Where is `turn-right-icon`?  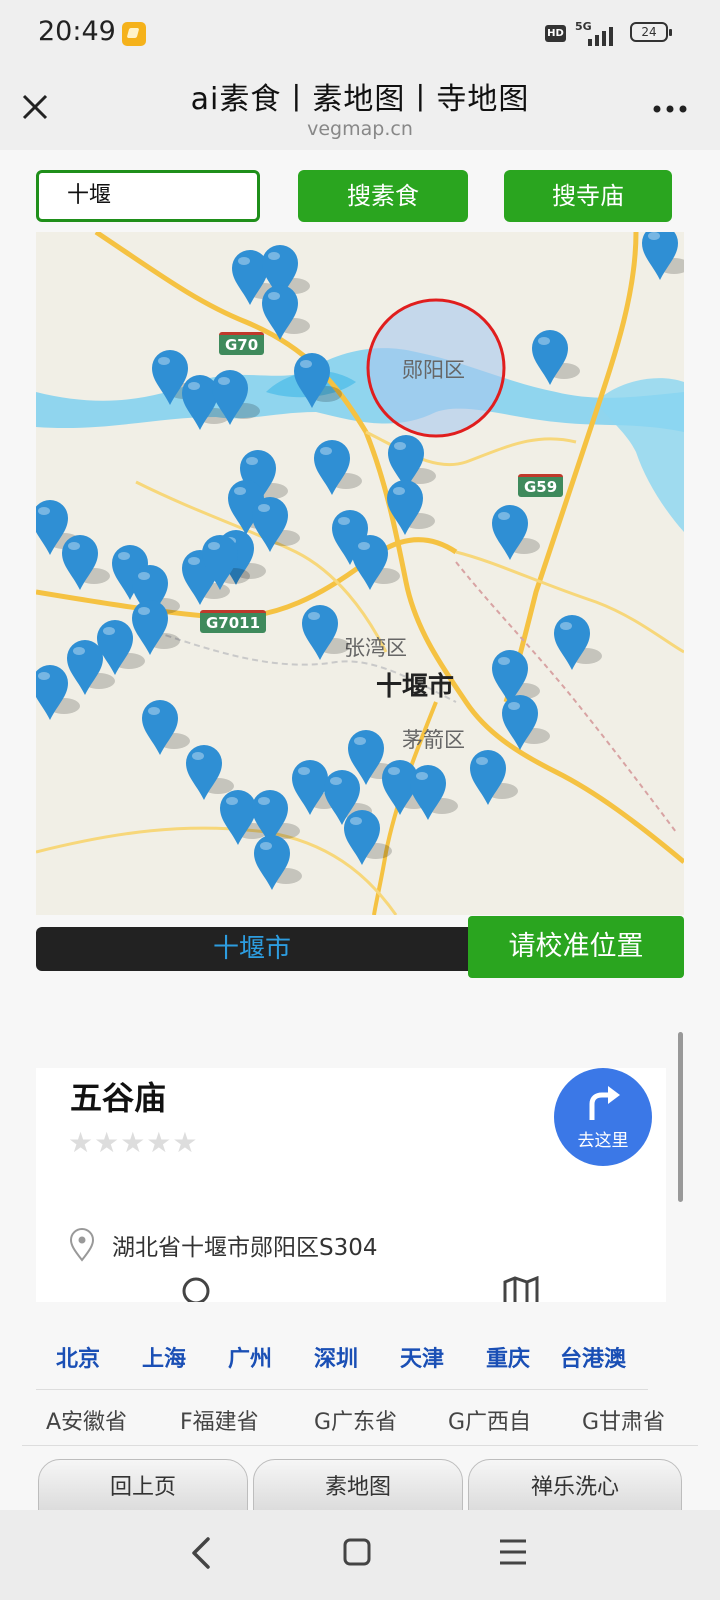
turn-right-icon is located at coordinates (604, 1103).